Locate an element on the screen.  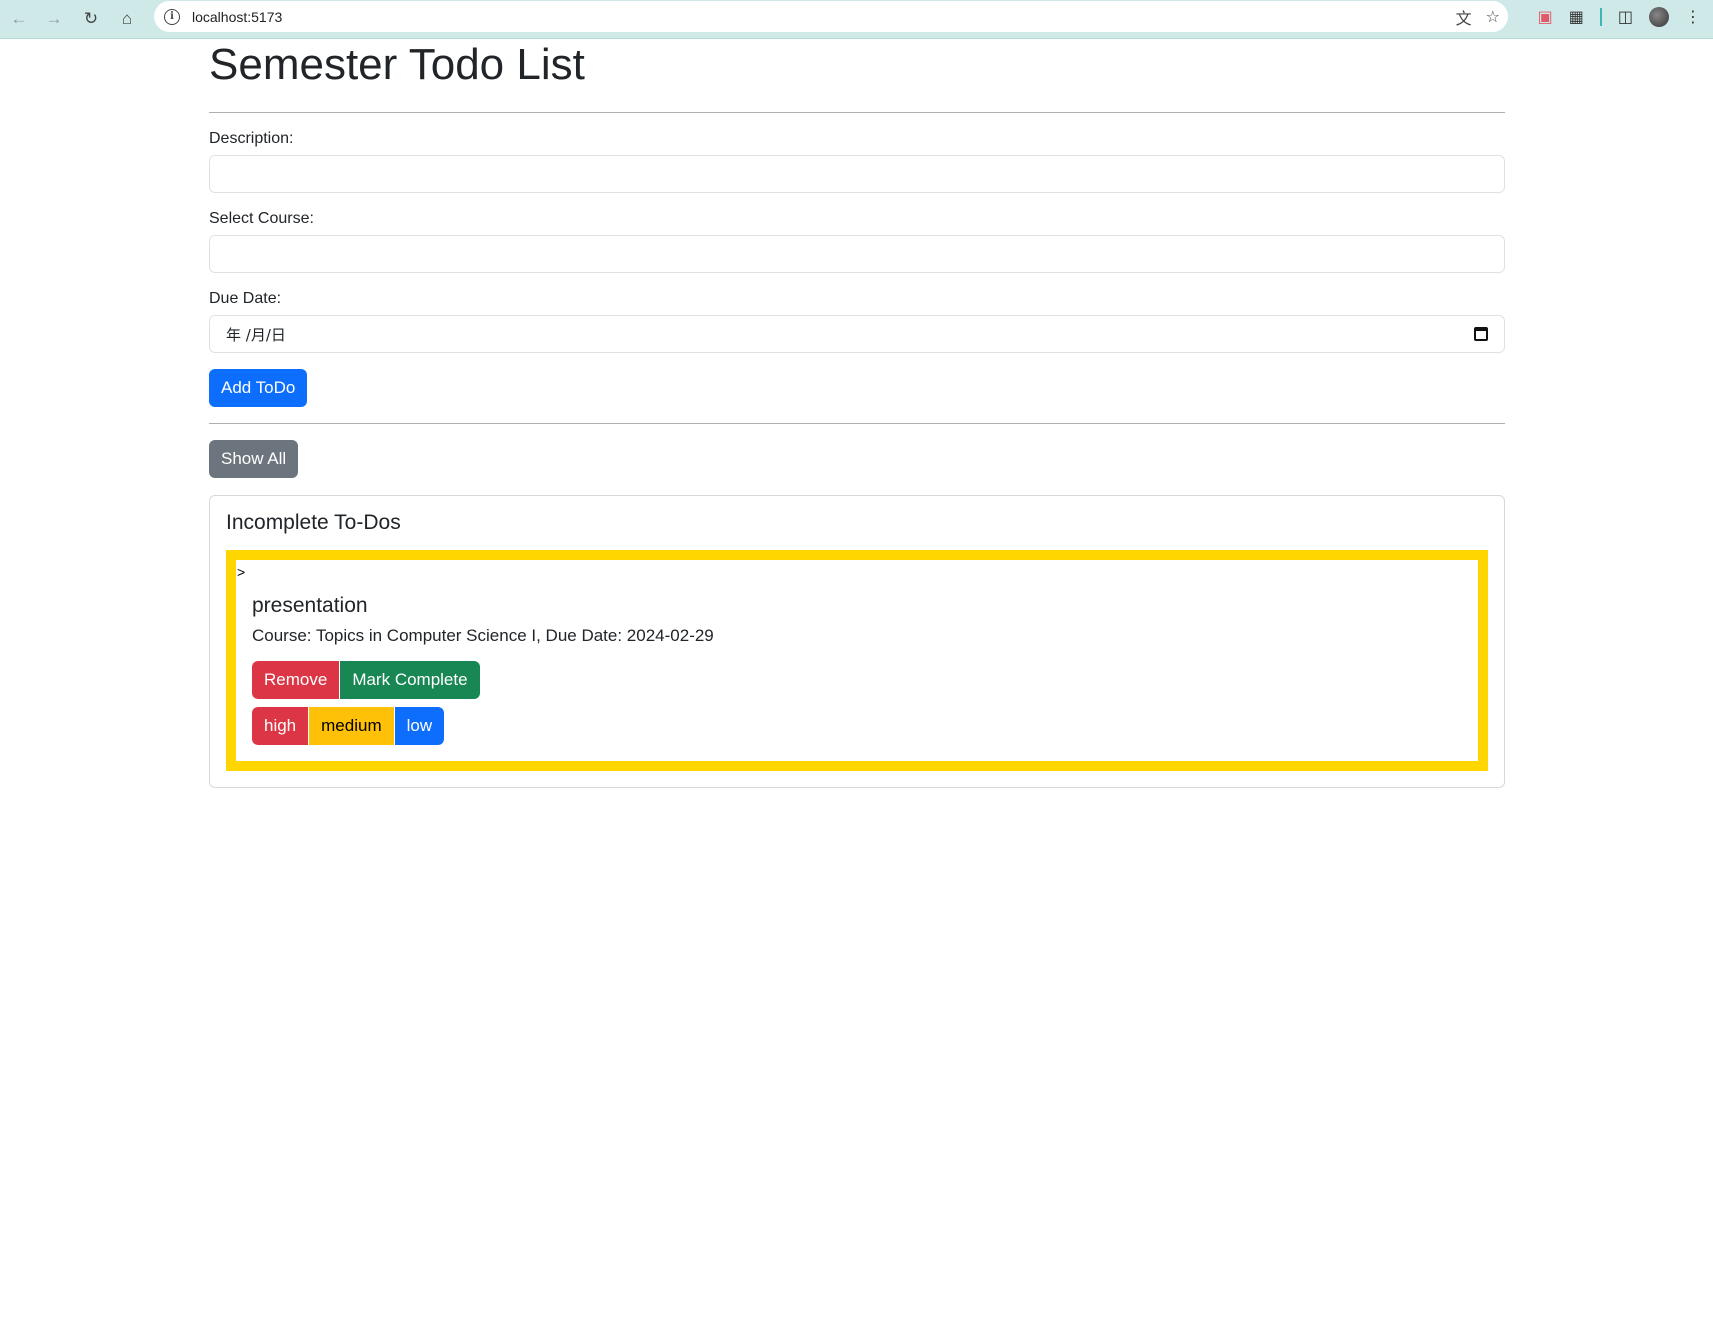
menu-kebab-icon: ⋮ is located at coordinates (1693, 17).